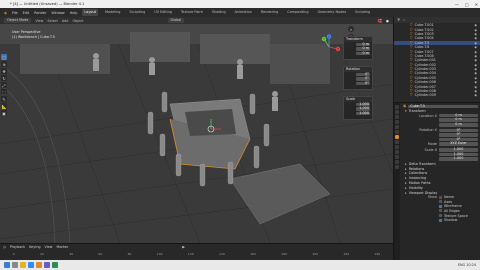  I want to click on scene-tab-icon, so click(397, 127).